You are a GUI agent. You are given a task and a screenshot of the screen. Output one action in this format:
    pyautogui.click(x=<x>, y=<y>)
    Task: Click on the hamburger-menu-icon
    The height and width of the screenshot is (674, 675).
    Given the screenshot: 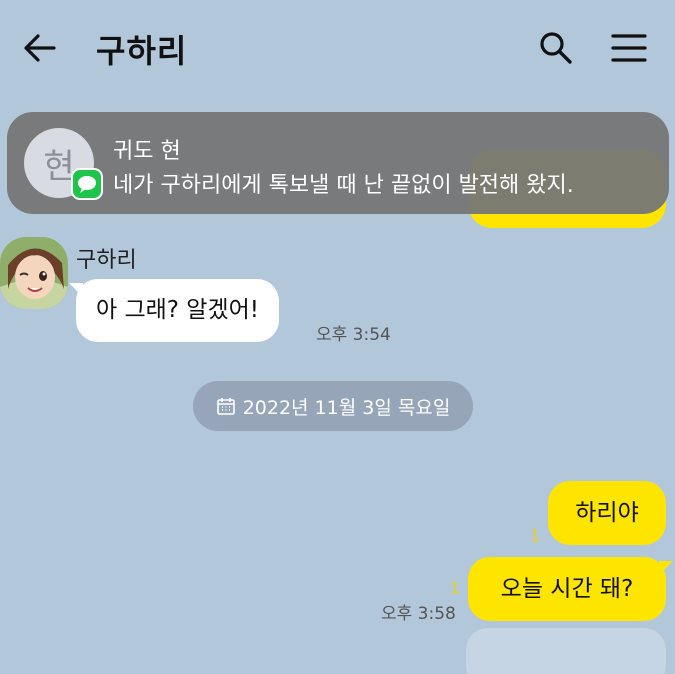 What is the action you would take?
    pyautogui.click(x=629, y=48)
    